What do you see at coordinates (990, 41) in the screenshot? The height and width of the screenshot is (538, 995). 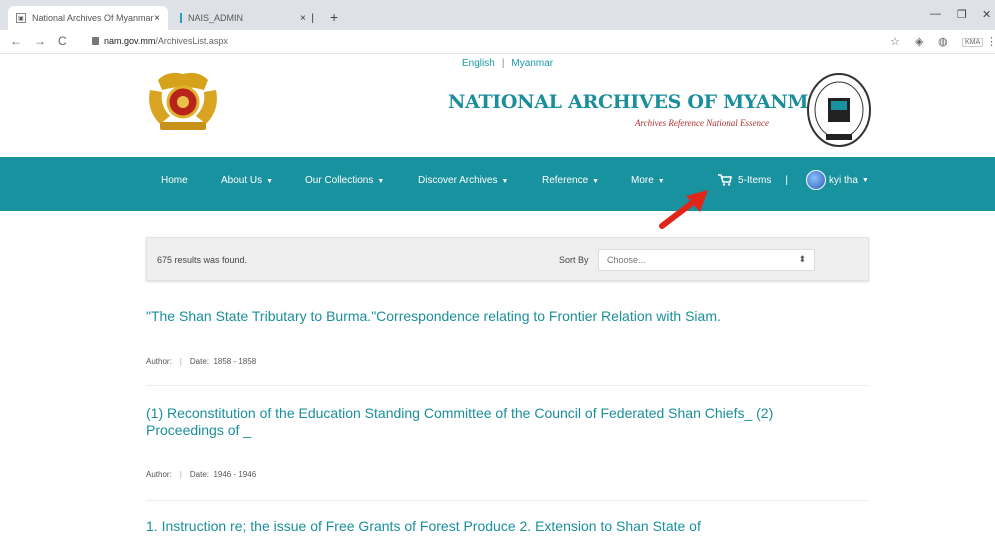 I see `menu-dots-icon: ⋮` at bounding box center [990, 41].